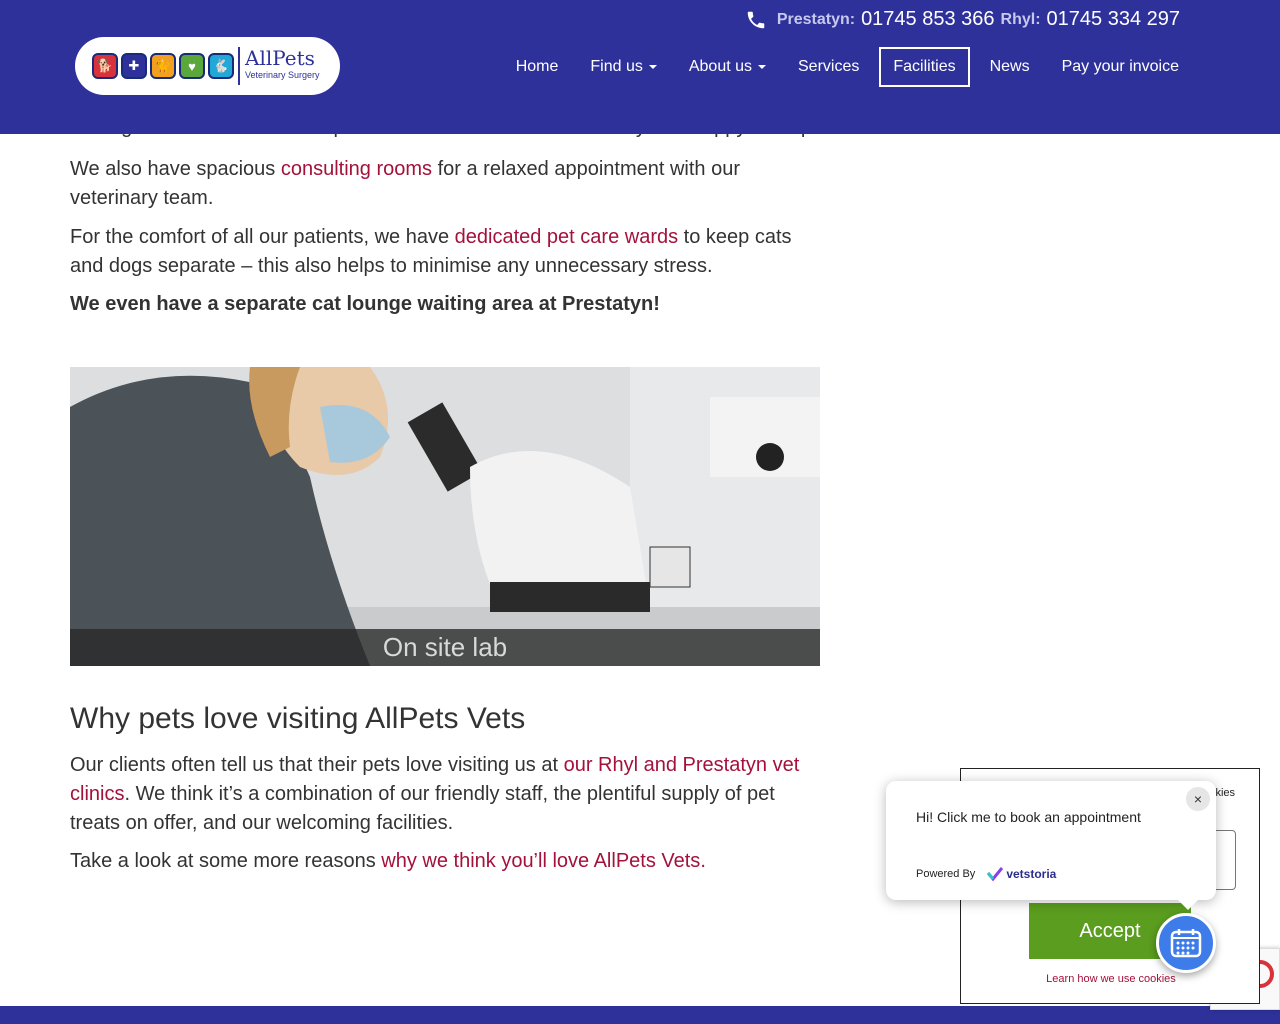  What do you see at coordinates (1113, 19) in the screenshot?
I see `rhyl-phone-link: 01745 334 297` at bounding box center [1113, 19].